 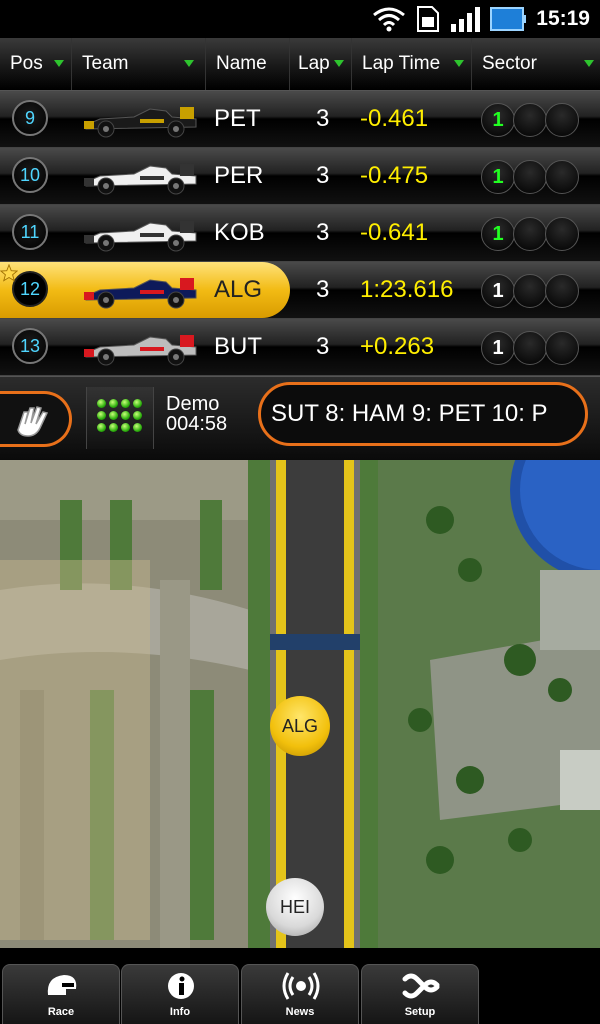 What do you see at coordinates (300, 233) in the screenshot?
I see `table-row: 11 KOB 3 -0.641 1` at bounding box center [300, 233].